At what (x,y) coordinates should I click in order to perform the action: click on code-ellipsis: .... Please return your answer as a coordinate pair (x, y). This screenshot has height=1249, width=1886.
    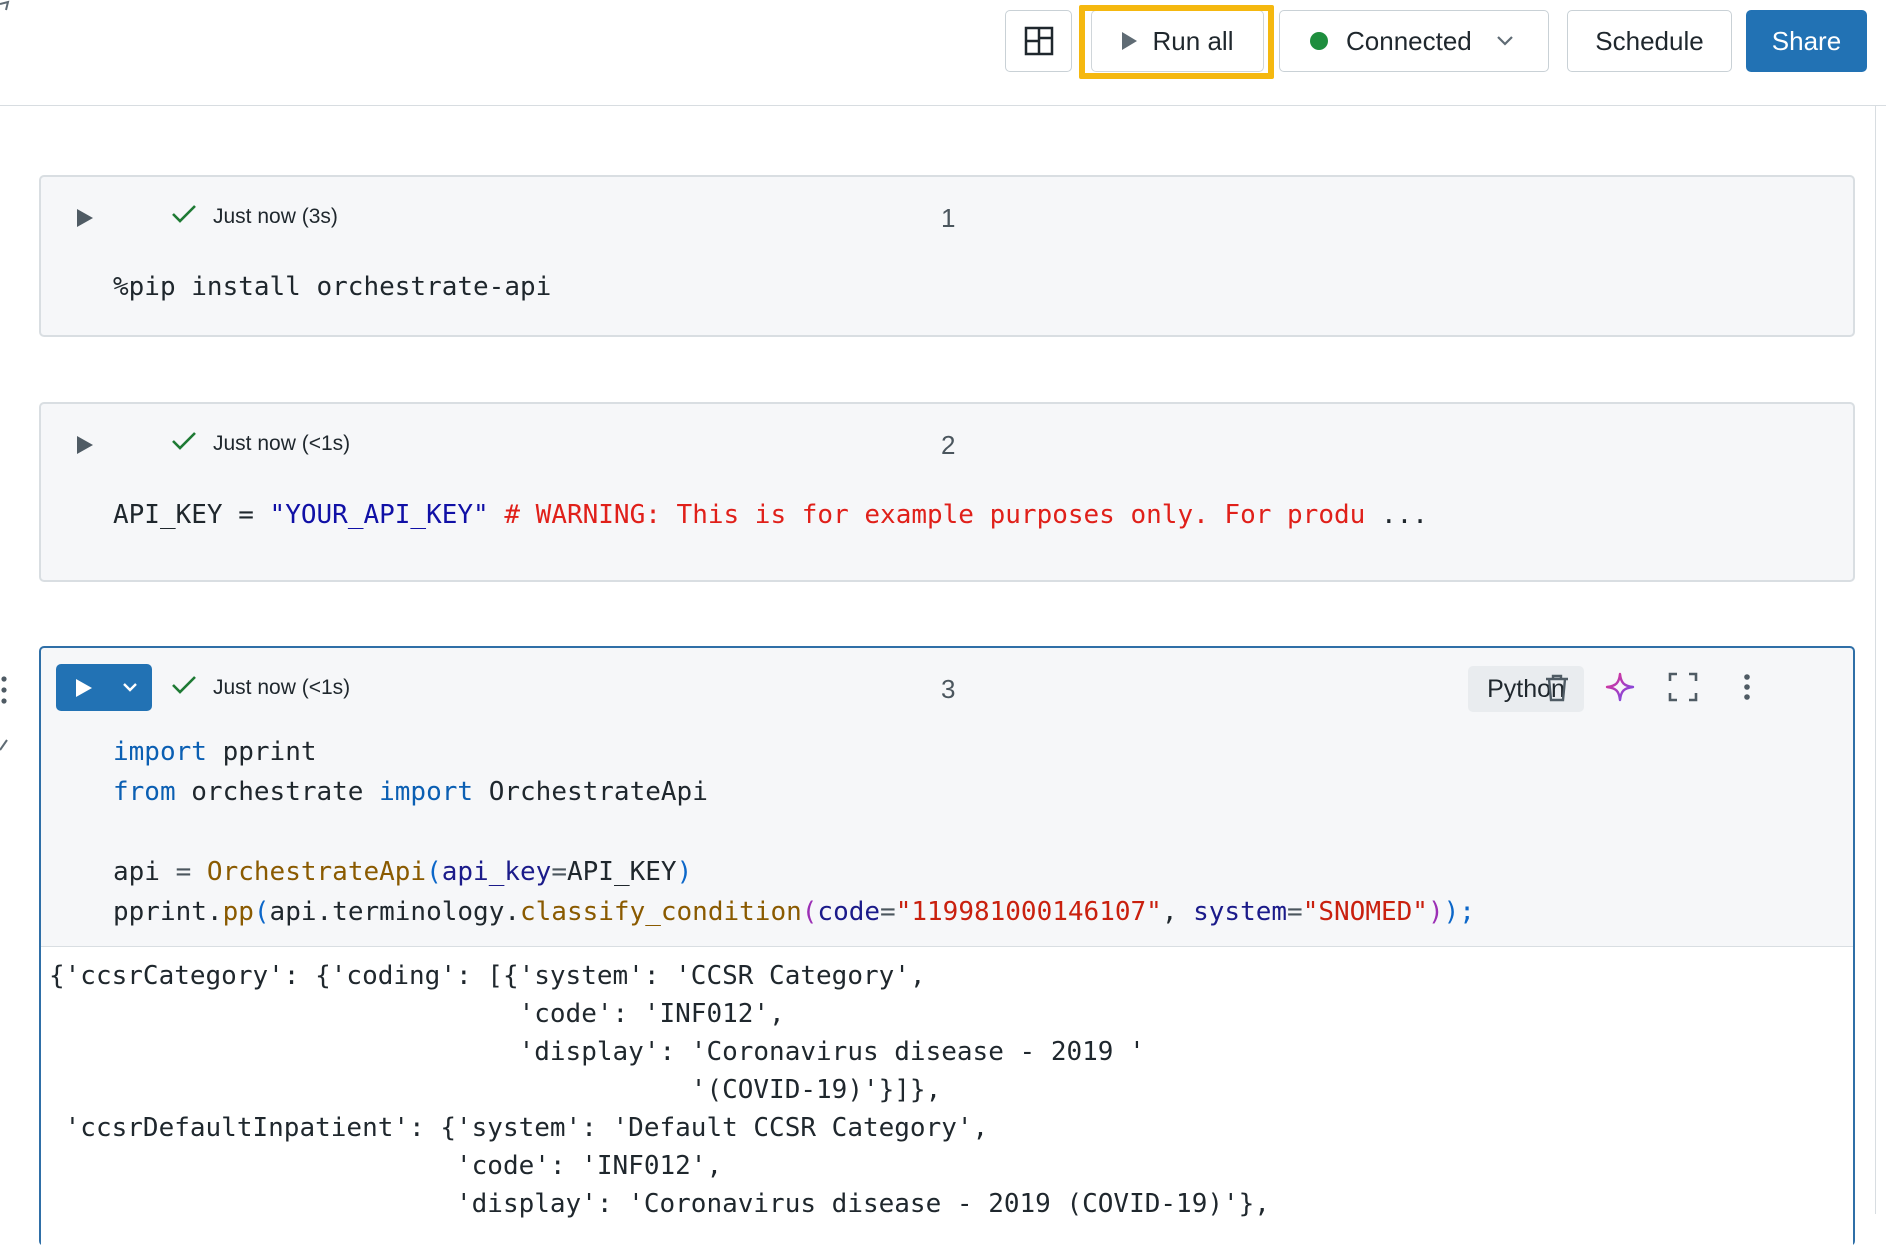
    Looking at the image, I should click on (1396, 515).